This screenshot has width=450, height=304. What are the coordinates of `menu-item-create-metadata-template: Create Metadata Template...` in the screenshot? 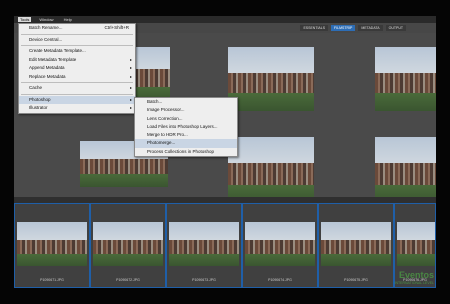 It's located at (77, 51).